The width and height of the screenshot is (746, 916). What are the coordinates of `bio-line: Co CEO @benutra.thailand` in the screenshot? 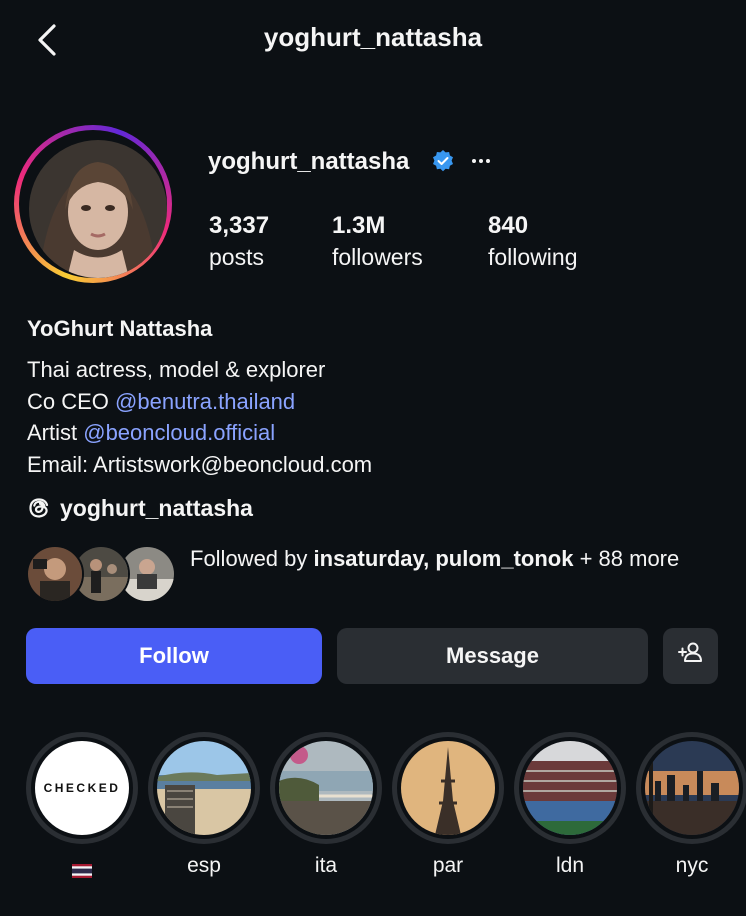 It's located at (199, 402).